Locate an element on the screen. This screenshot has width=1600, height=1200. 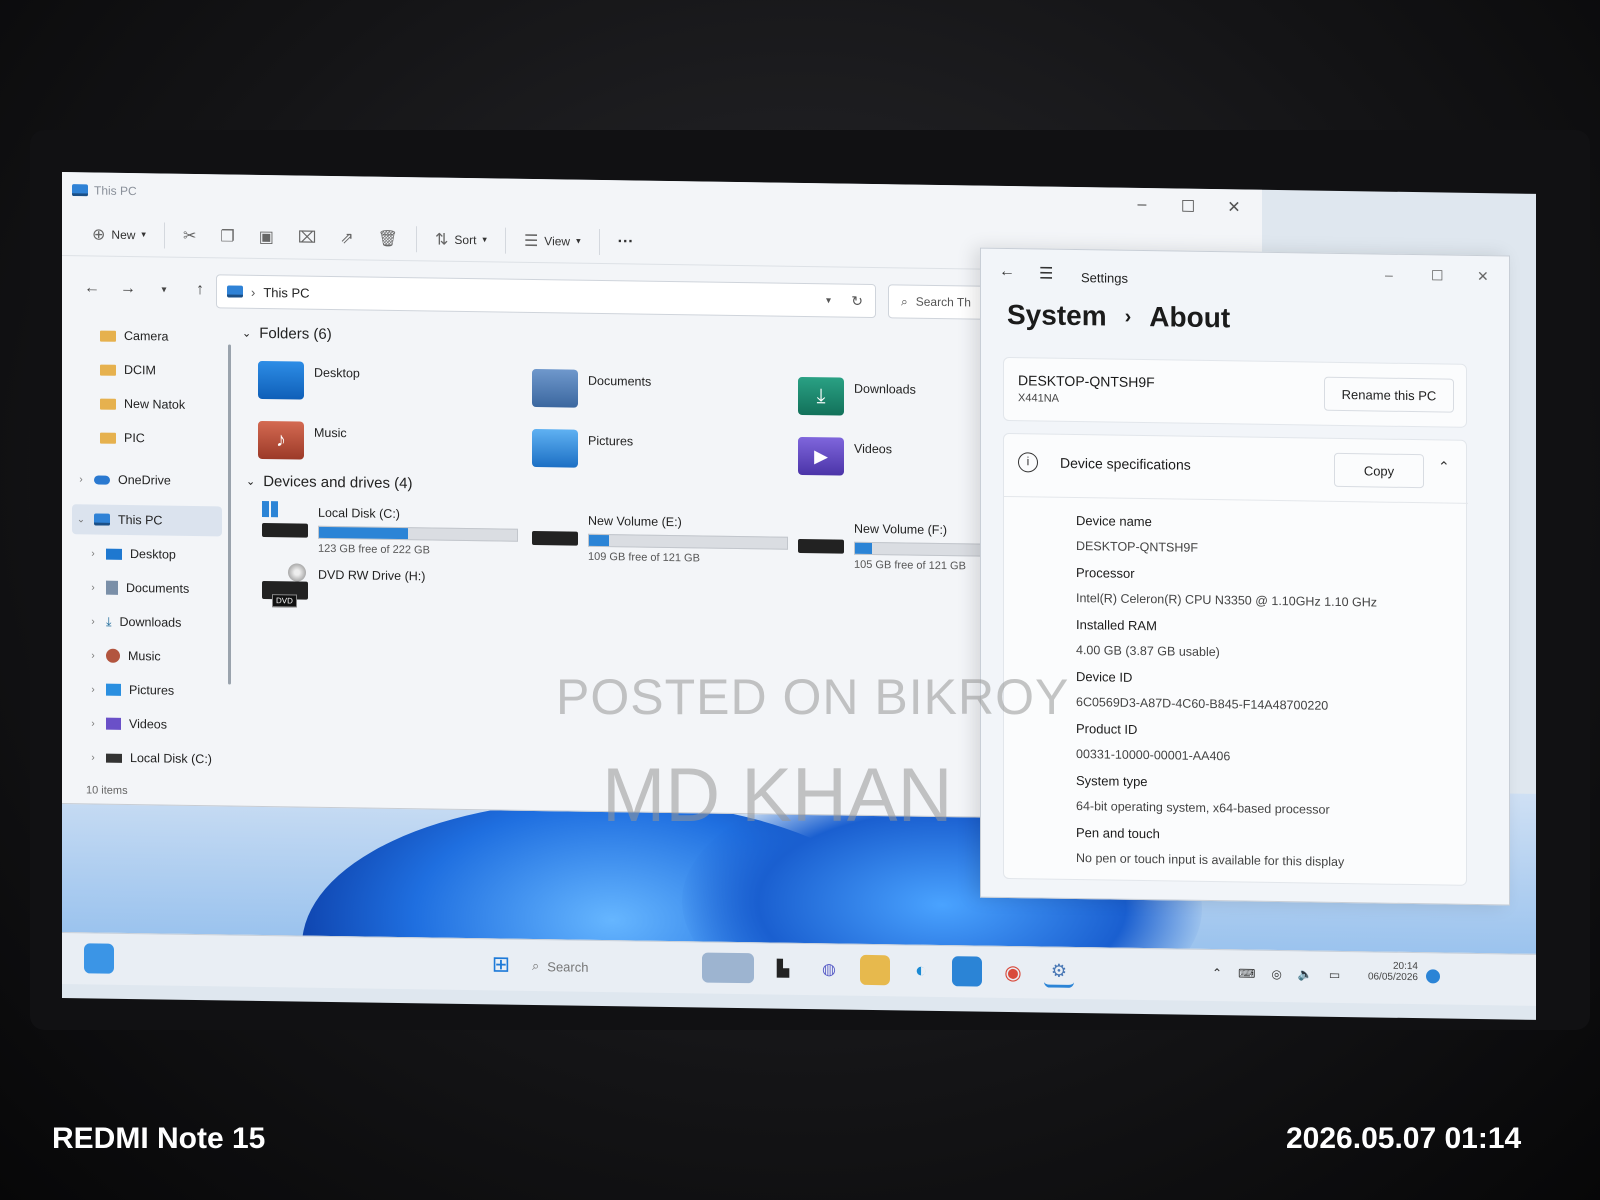
folder-tile-music: ♪ Music is located at coordinates (302, 440).